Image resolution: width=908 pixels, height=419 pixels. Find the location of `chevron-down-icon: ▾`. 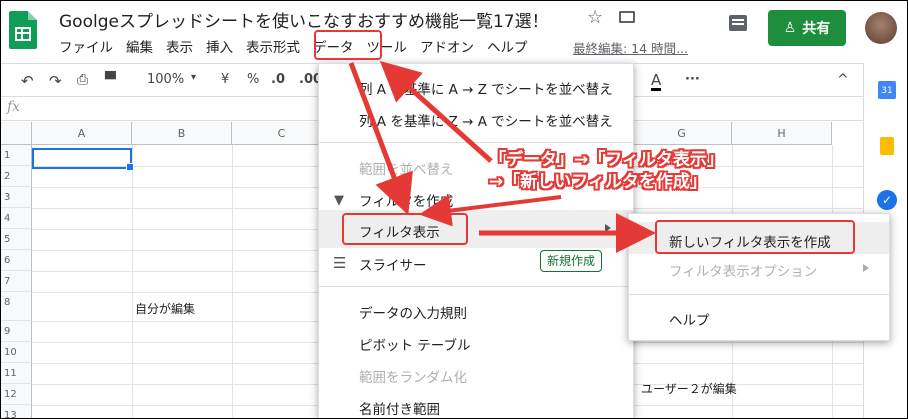

chevron-down-icon: ▾ is located at coordinates (193, 77).